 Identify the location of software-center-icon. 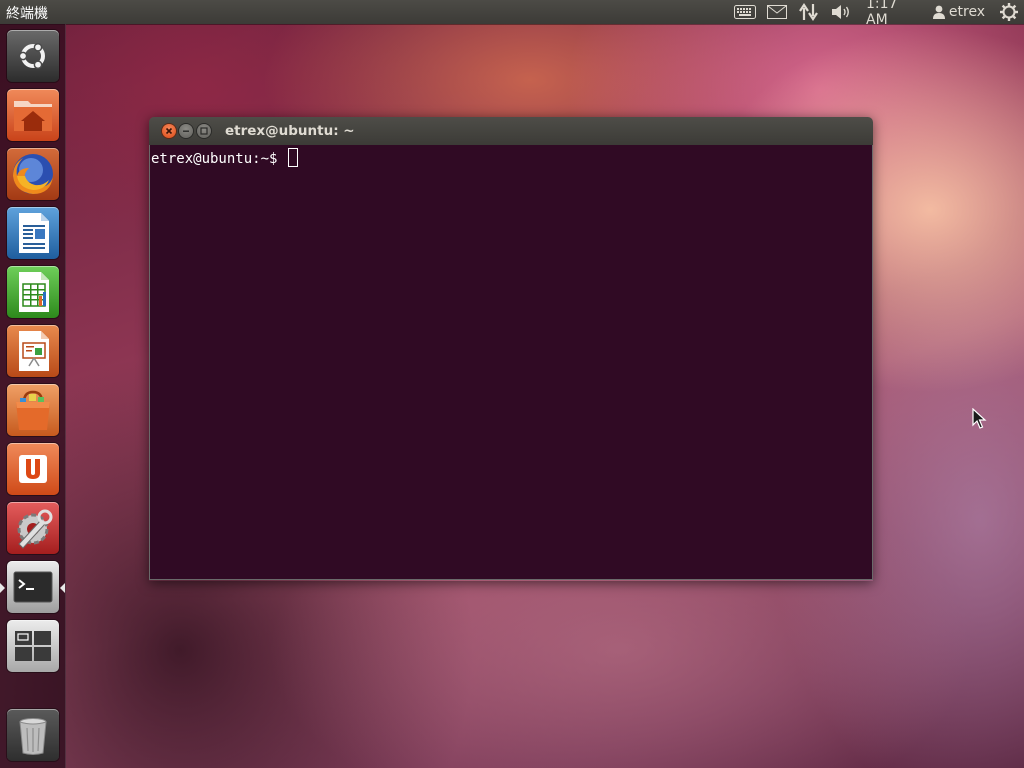
(33, 410).